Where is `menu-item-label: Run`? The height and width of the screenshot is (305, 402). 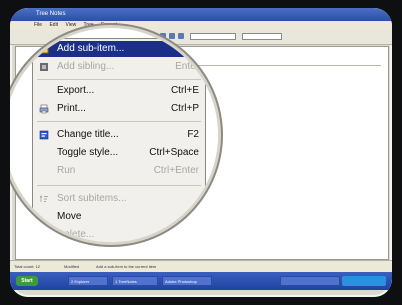 menu-item-label: Run is located at coordinates (66, 170).